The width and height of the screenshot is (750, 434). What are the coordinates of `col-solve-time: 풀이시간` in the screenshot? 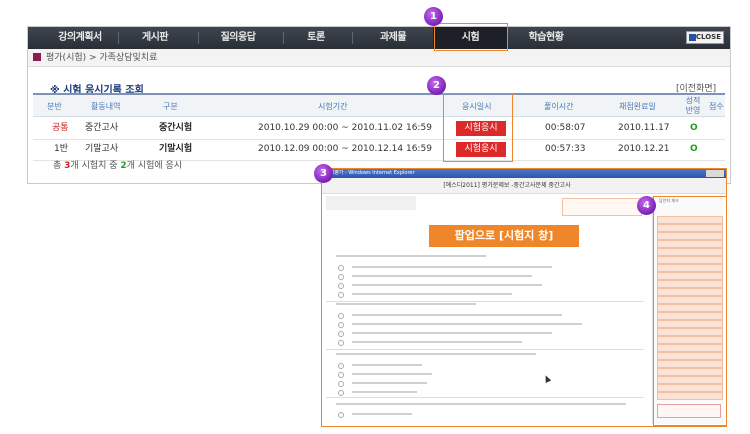 It's located at (559, 106).